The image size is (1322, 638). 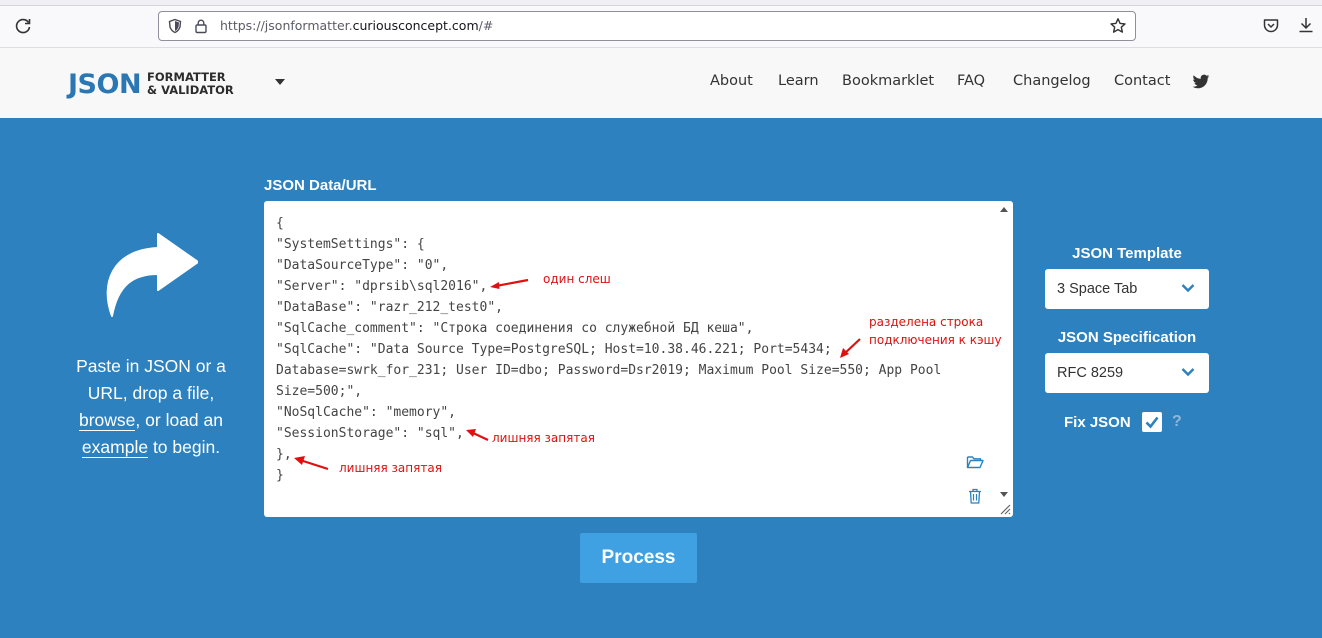 I want to click on json-spec-select: RFC 8259, so click(x=1127, y=373).